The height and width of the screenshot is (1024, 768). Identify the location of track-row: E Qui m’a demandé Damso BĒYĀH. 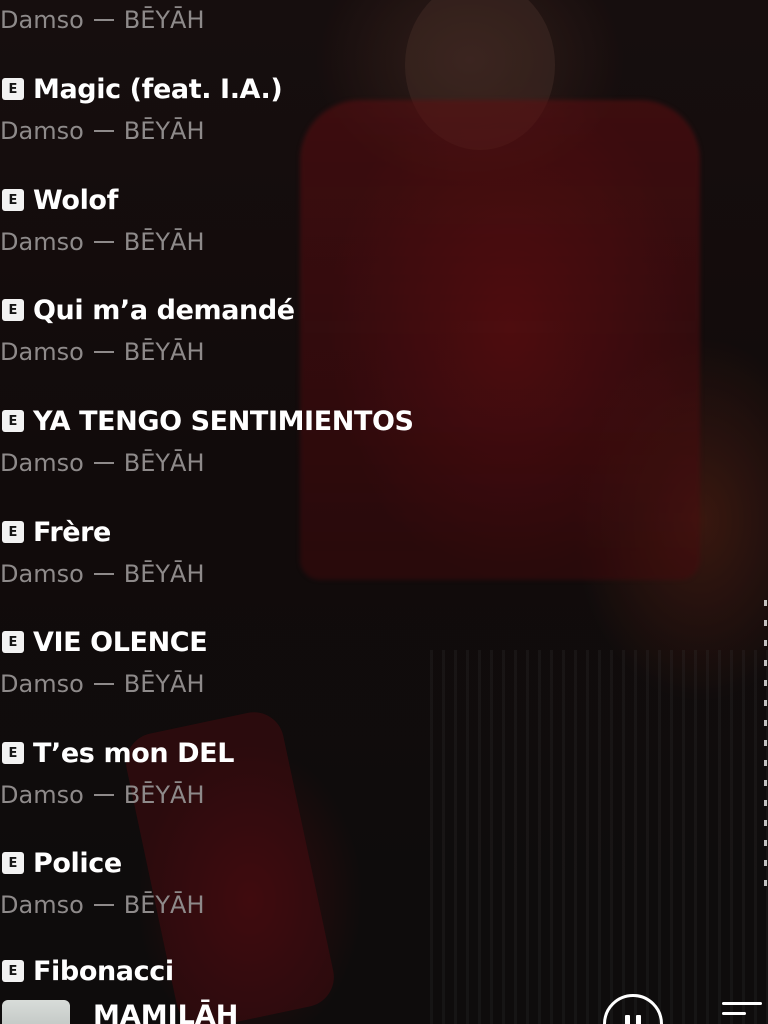
(280, 347).